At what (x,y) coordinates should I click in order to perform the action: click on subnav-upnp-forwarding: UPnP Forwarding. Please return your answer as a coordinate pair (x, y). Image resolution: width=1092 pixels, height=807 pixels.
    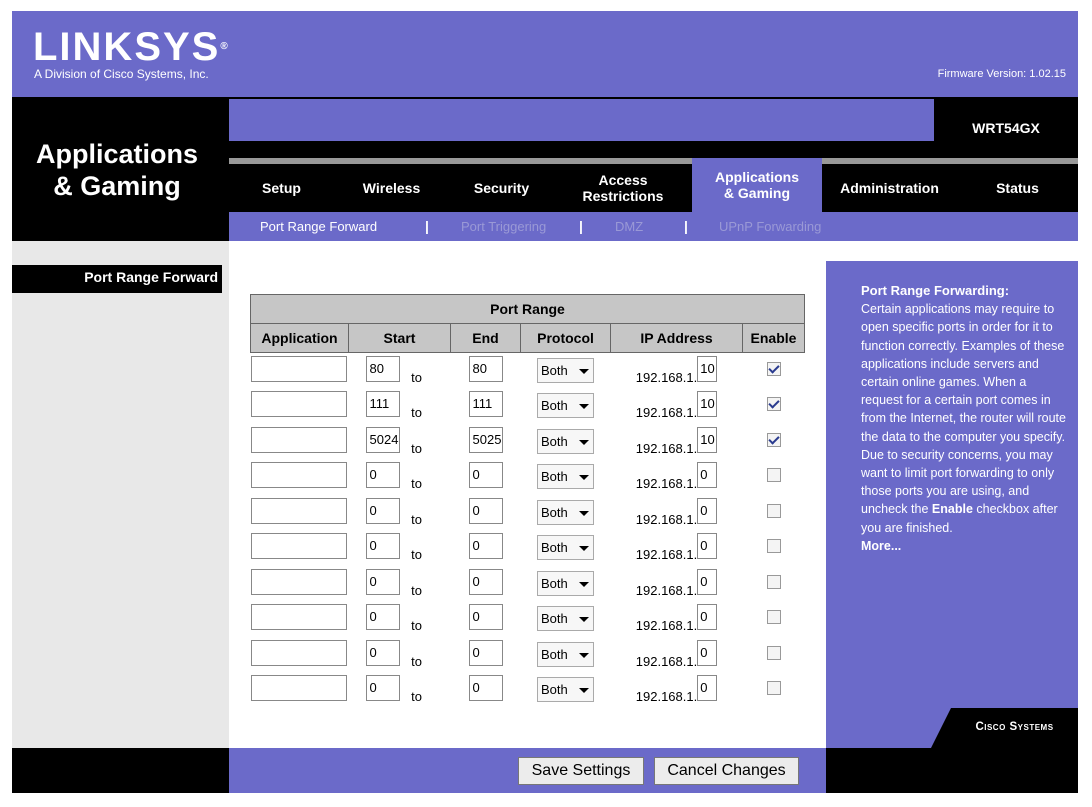
    Looking at the image, I should click on (770, 226).